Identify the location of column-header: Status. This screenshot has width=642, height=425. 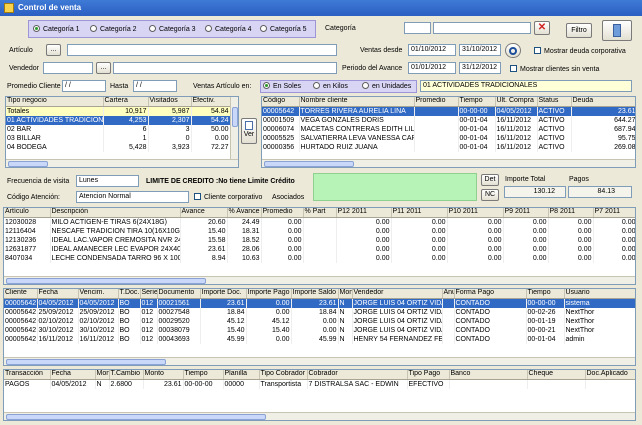
(554, 102).